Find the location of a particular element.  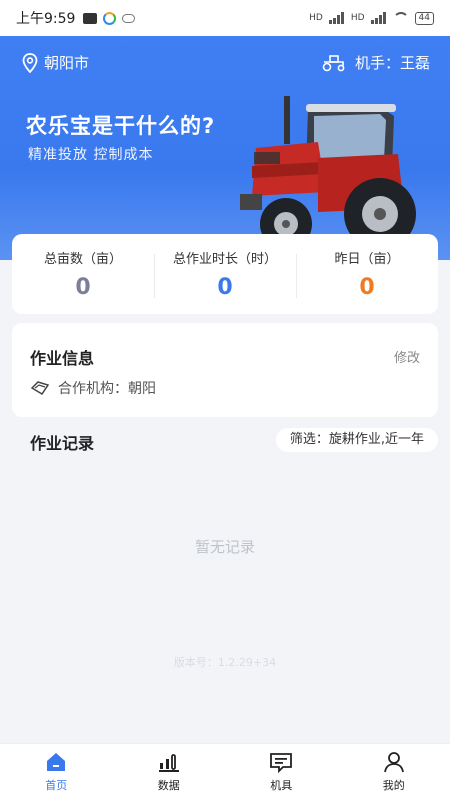

stat-total-hours: 总作业时长（时） 0 is located at coordinates (225, 274).